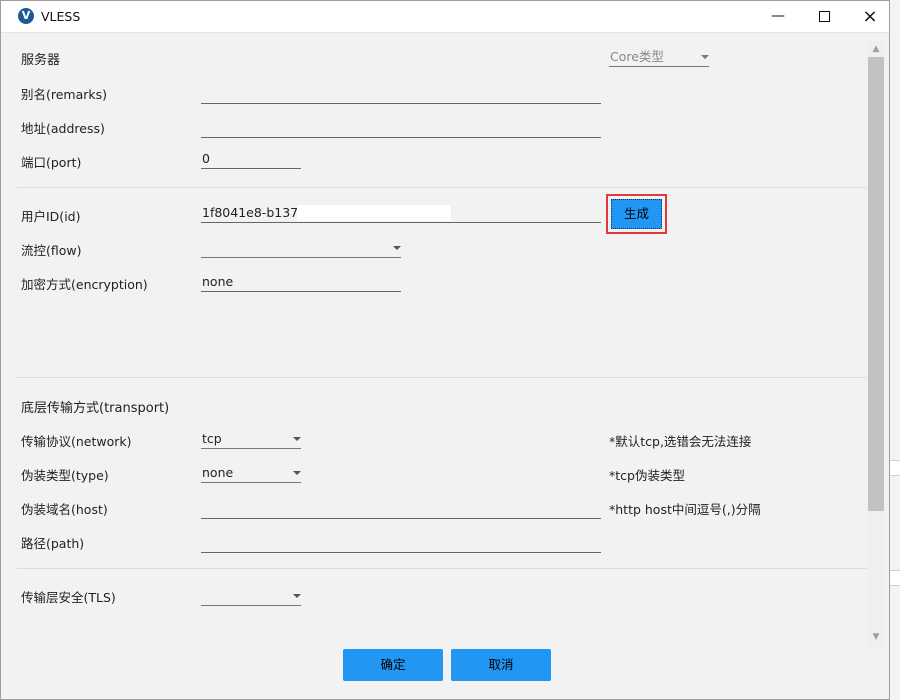 Image resolution: width=900 pixels, height=700 pixels. I want to click on path-label: 路径(path), so click(53, 543).